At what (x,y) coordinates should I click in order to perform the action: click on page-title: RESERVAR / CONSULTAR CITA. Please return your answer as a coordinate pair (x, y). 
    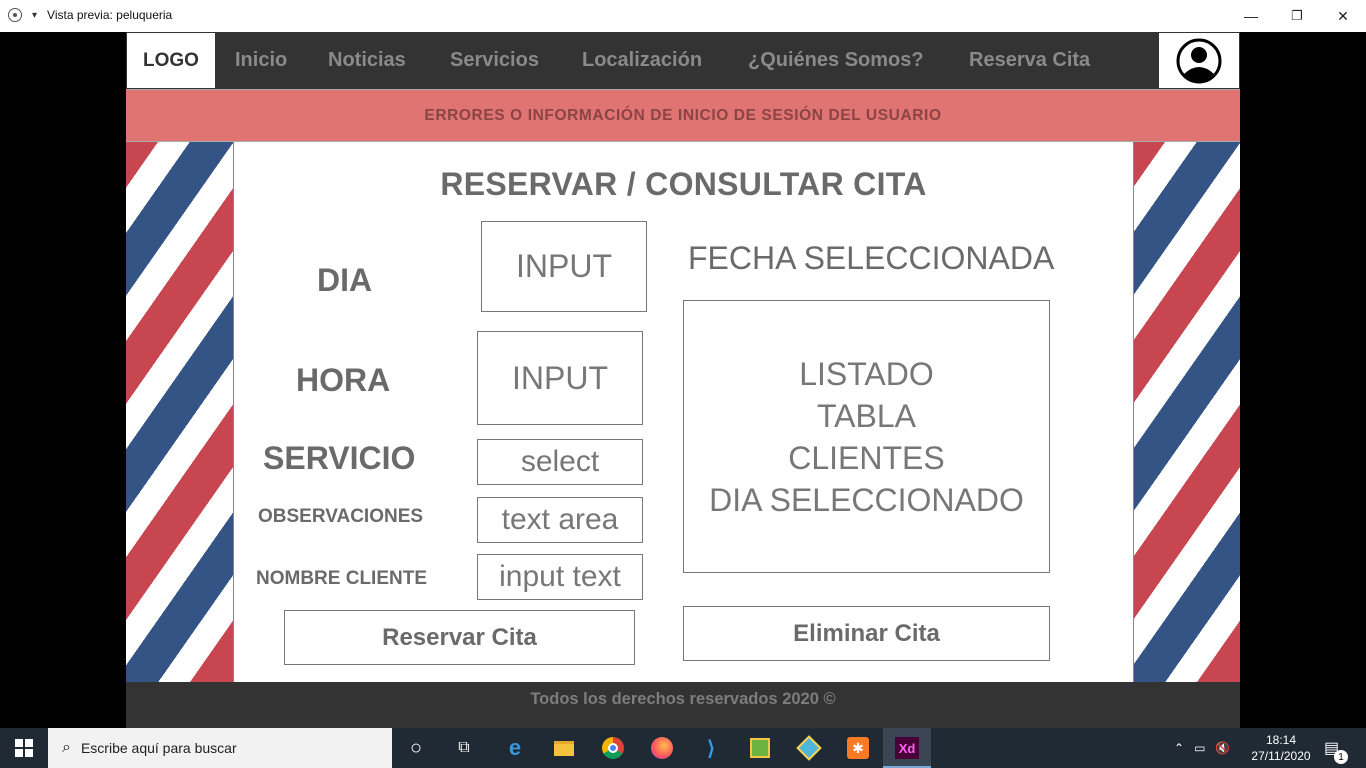
    Looking at the image, I should click on (683, 184).